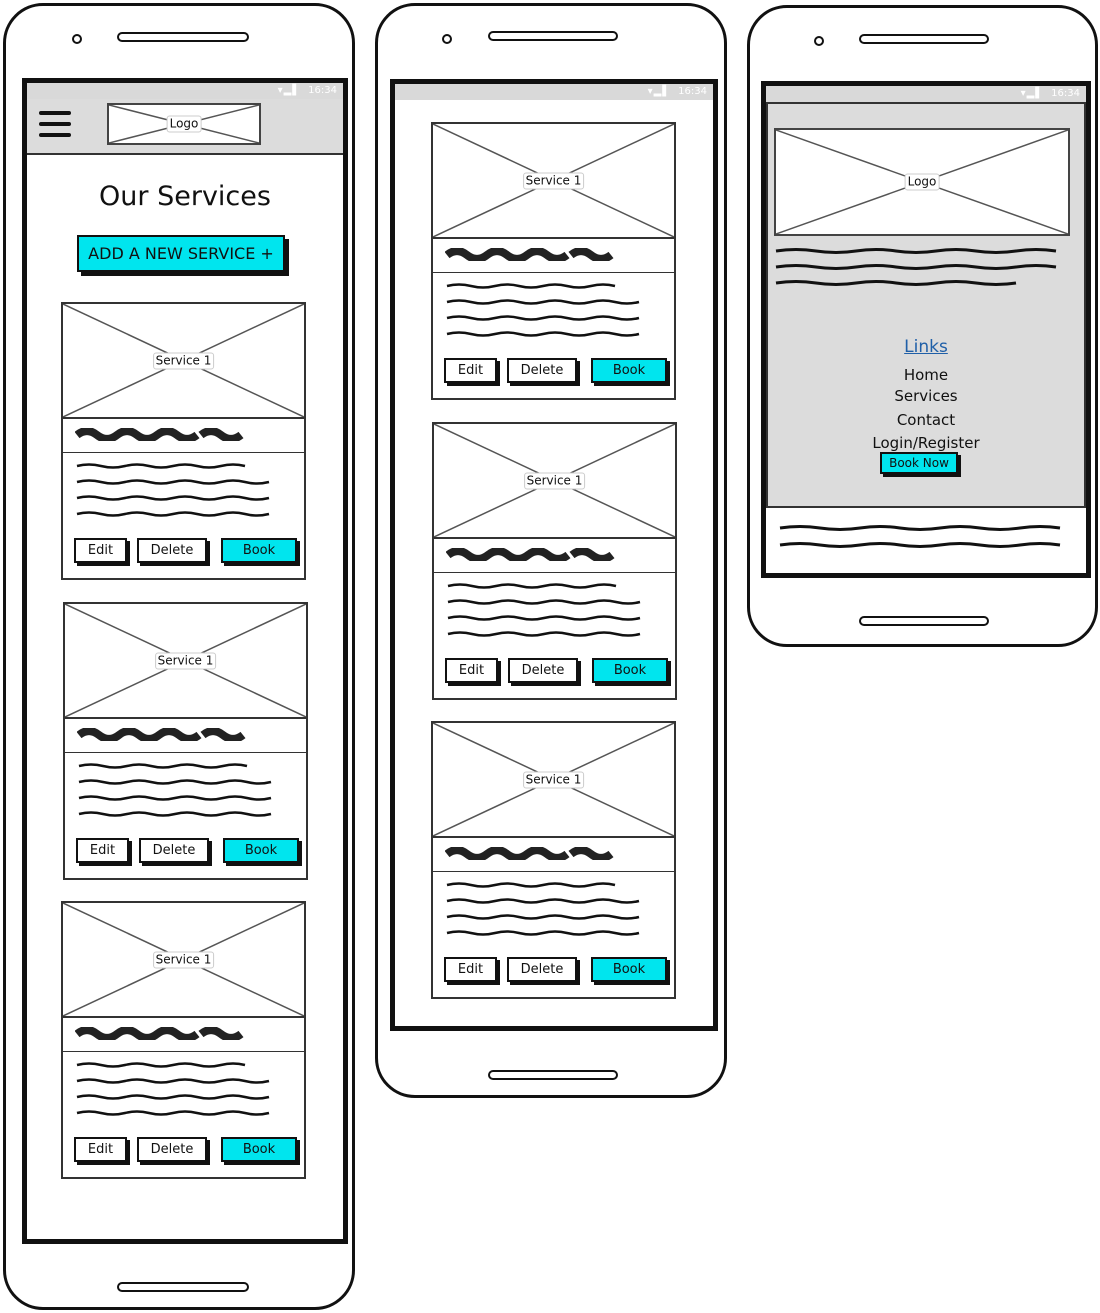 This screenshot has height=1313, width=1100. I want to click on nav-link-contact: Contact, so click(926, 420).